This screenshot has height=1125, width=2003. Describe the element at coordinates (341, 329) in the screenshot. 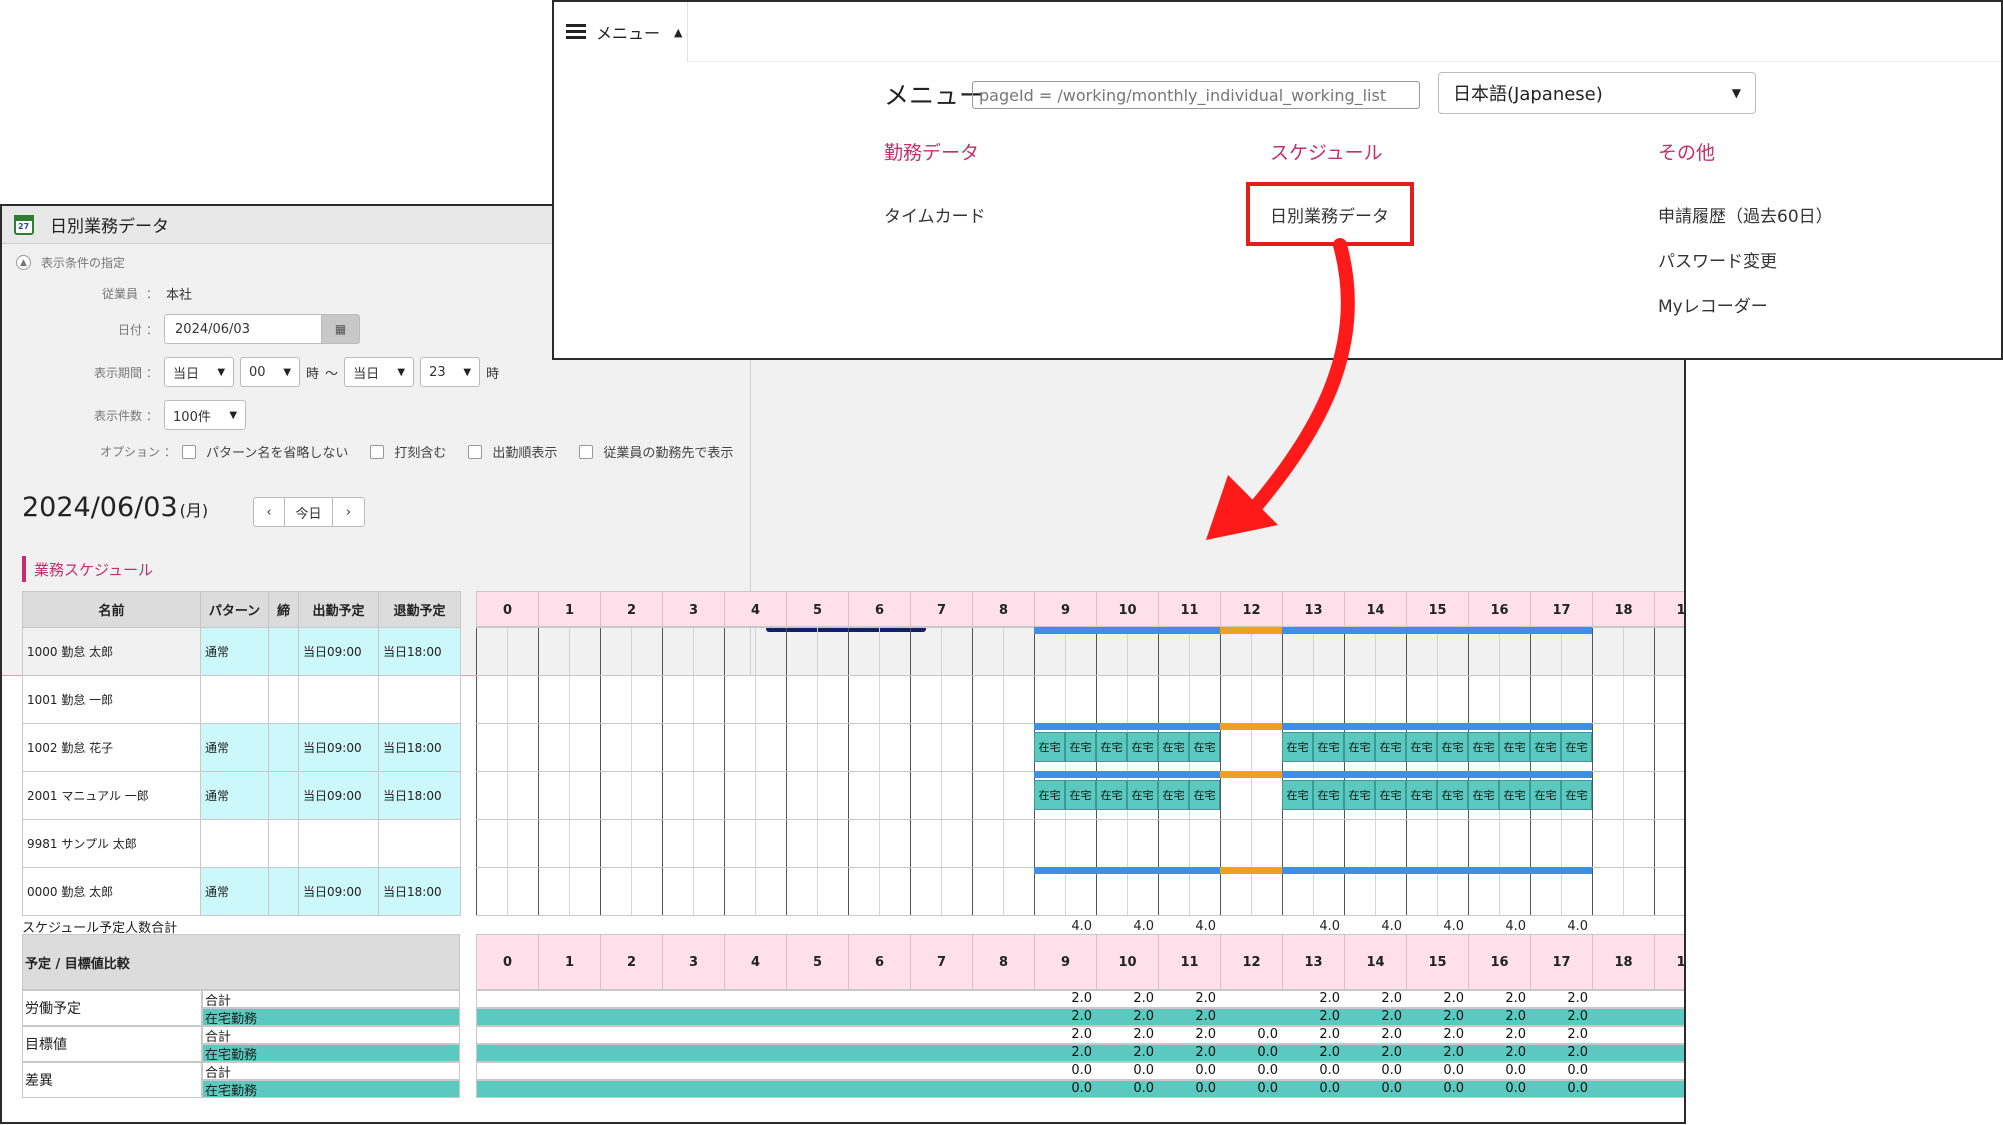

I see `date-picker-button: ▦` at that location.